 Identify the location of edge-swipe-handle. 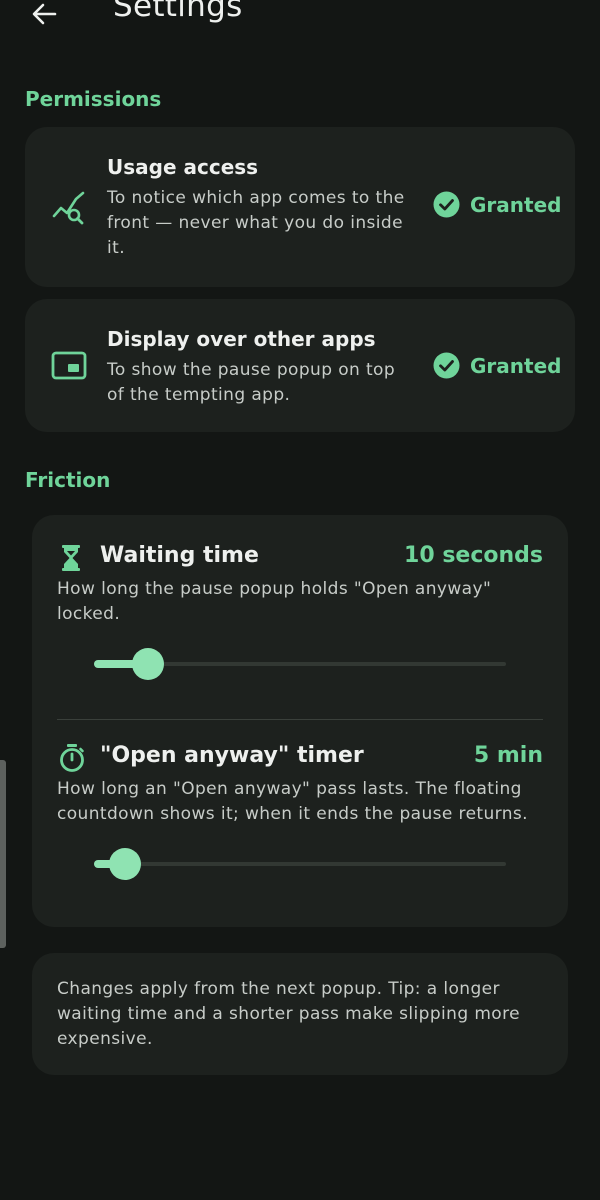
(3, 854).